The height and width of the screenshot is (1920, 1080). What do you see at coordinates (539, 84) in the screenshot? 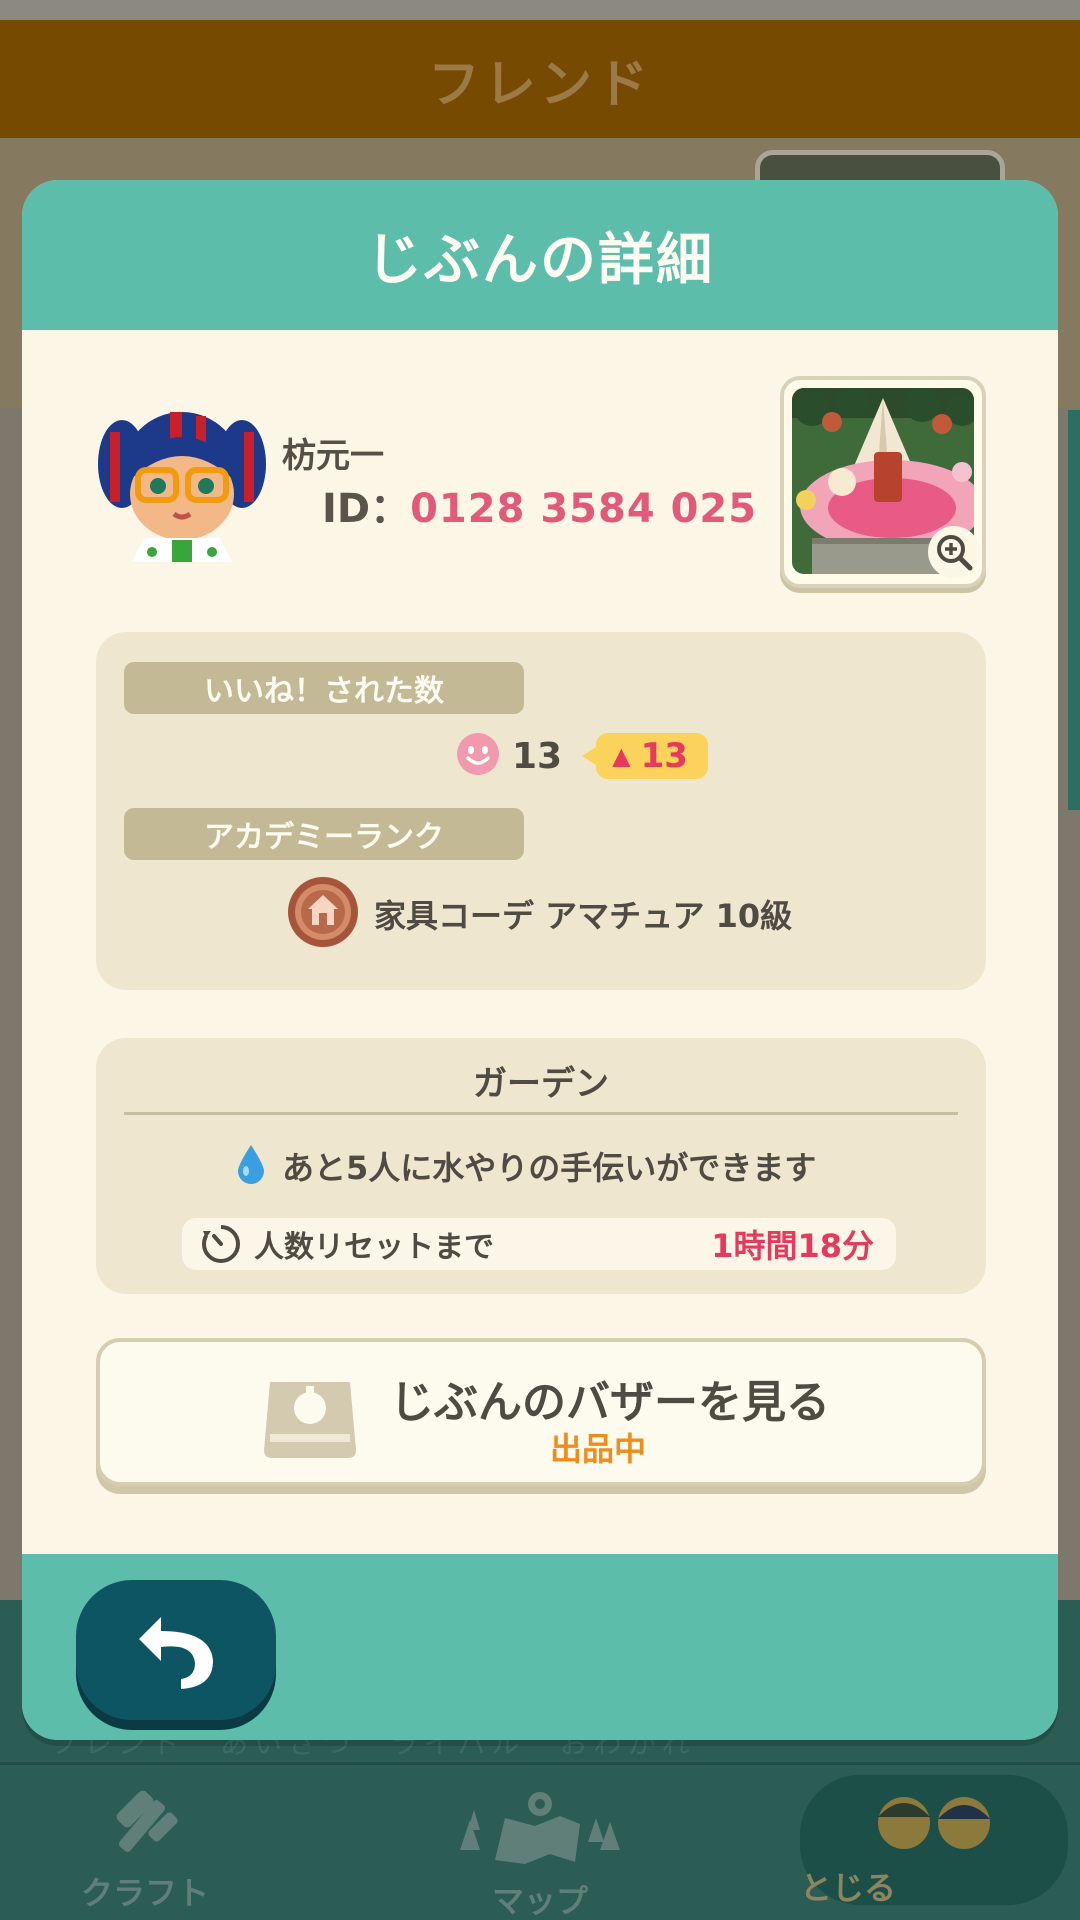
I see `friend-header-title: フレンド` at bounding box center [539, 84].